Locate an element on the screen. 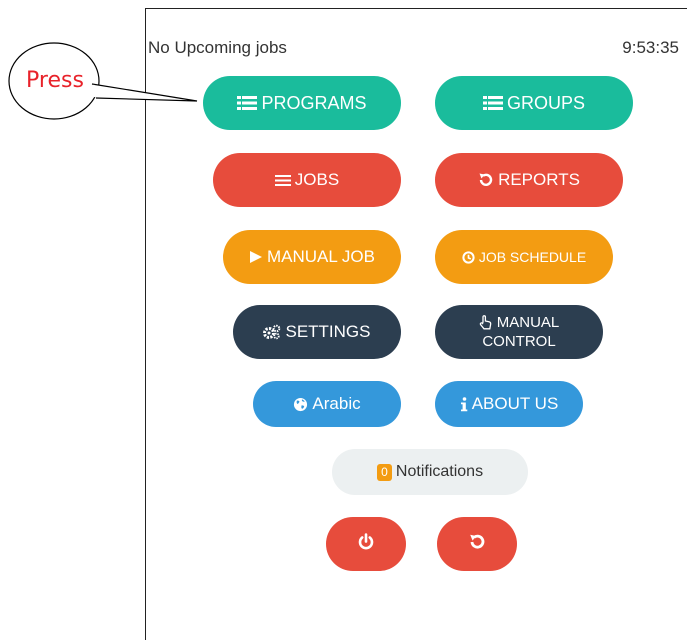 The height and width of the screenshot is (640, 687). manual-control-line1: MANUAL is located at coordinates (519, 322).